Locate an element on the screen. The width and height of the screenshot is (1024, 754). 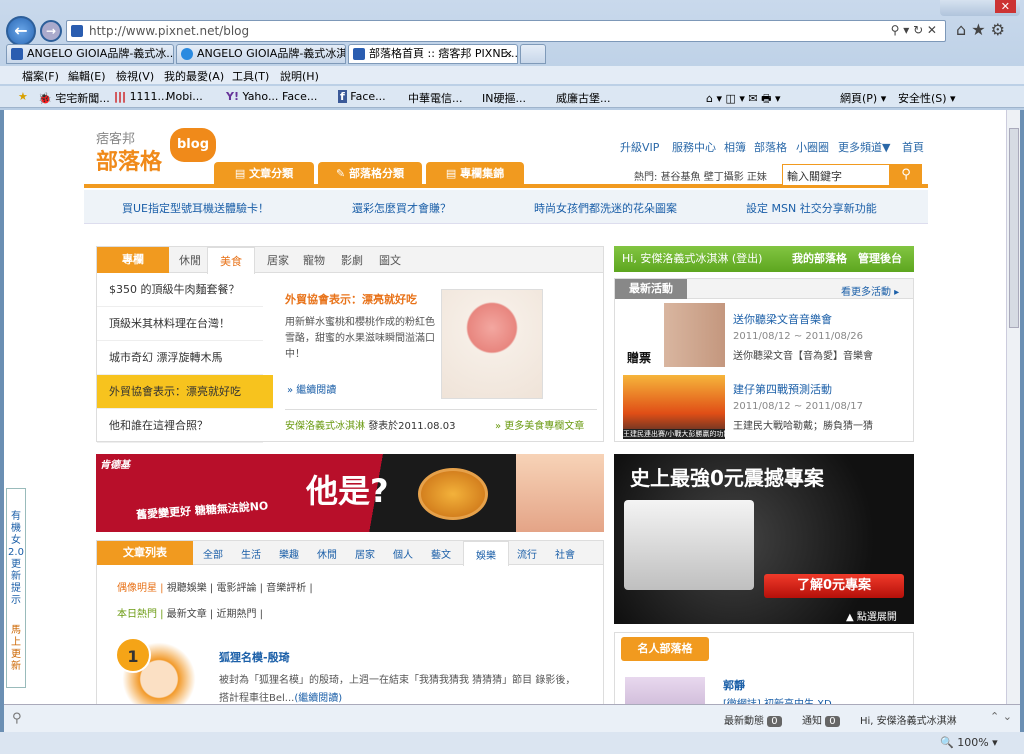
subcat-av: 視聽娛樂 | is located at coordinates (190, 588).